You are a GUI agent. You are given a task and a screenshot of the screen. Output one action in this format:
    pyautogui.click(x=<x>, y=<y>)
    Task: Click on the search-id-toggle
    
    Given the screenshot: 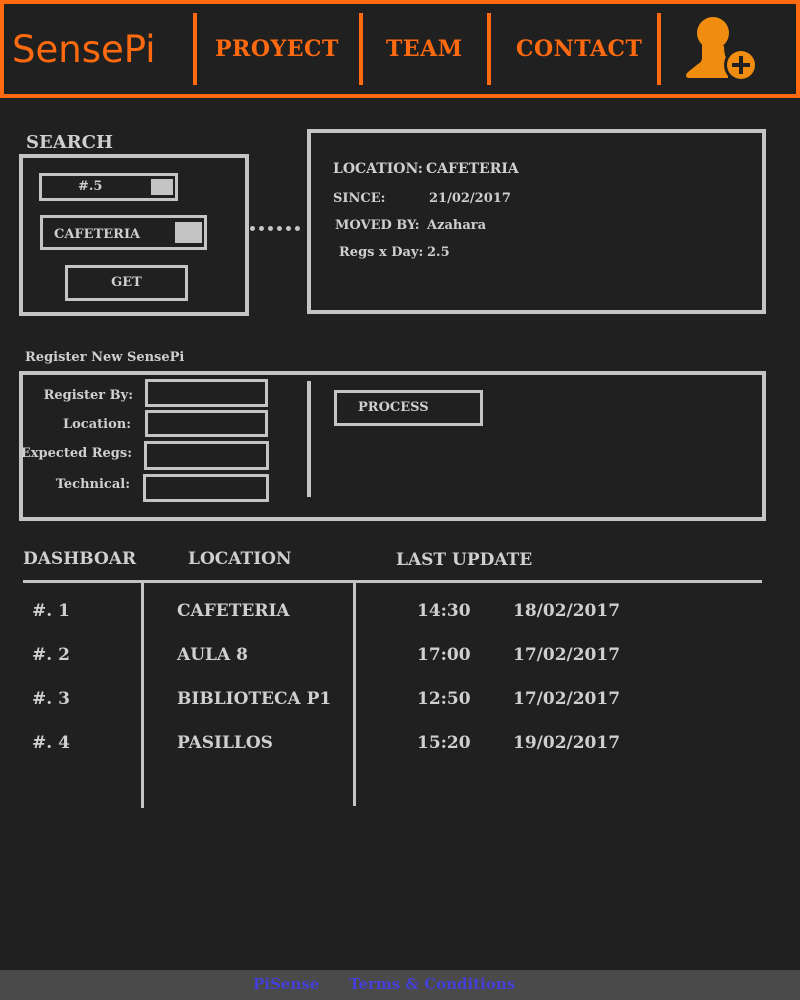 What is the action you would take?
    pyautogui.click(x=162, y=187)
    